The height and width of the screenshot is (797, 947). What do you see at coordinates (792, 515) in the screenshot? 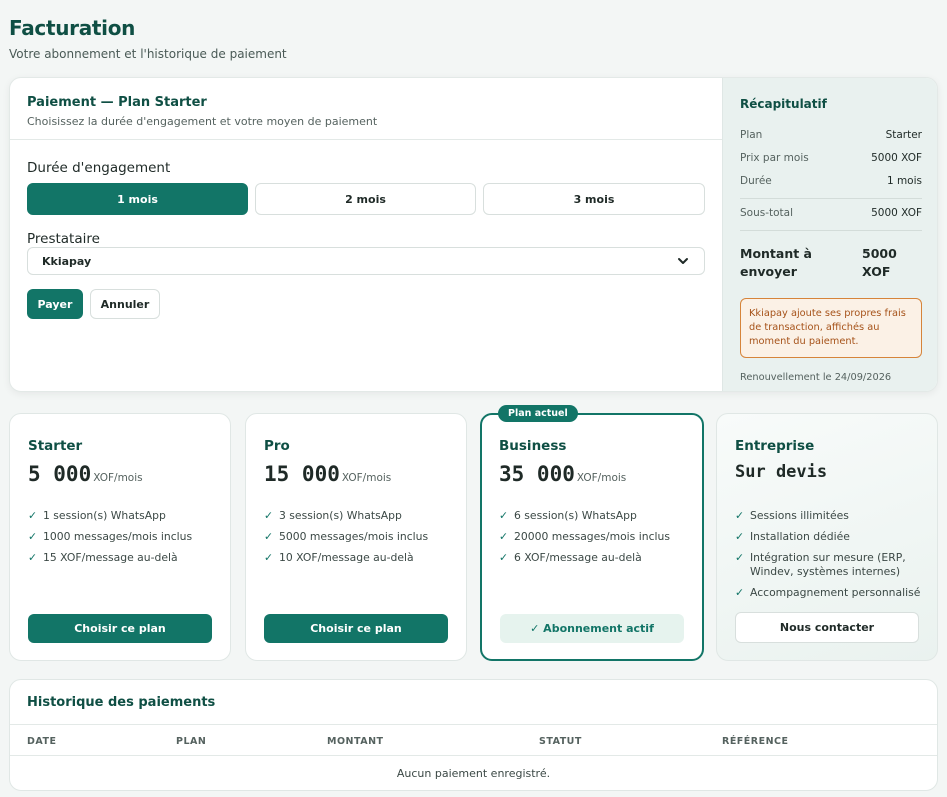
I see `feature-item: ✓ Sessions illimitées` at bounding box center [792, 515].